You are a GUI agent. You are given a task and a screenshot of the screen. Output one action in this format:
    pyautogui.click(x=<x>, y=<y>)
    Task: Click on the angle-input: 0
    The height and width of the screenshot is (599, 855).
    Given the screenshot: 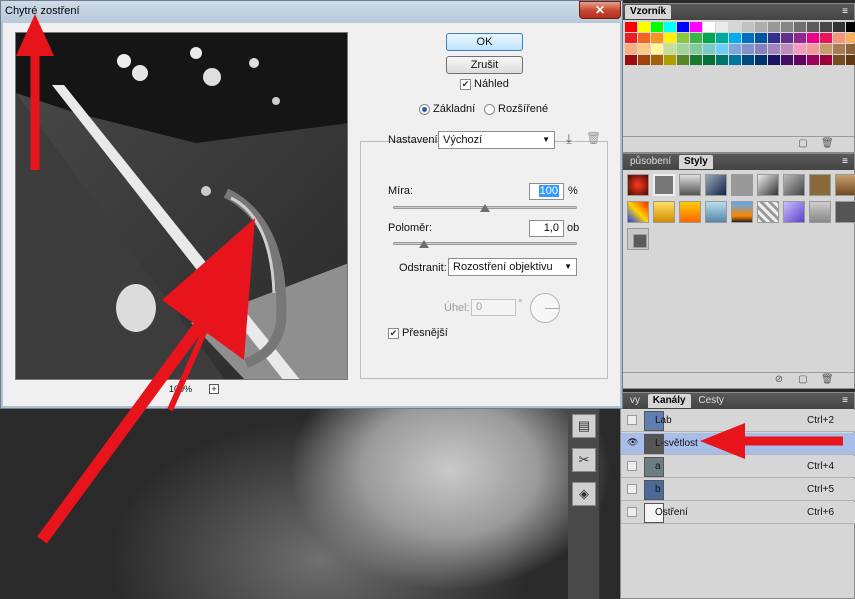 What is the action you would take?
    pyautogui.click(x=493, y=307)
    